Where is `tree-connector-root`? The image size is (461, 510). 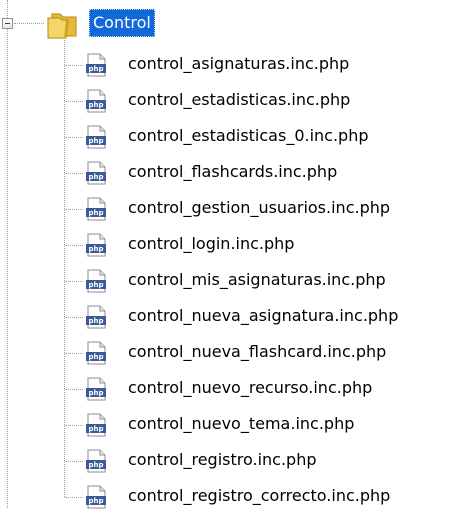
tree-connector-root is located at coordinates (29, 23).